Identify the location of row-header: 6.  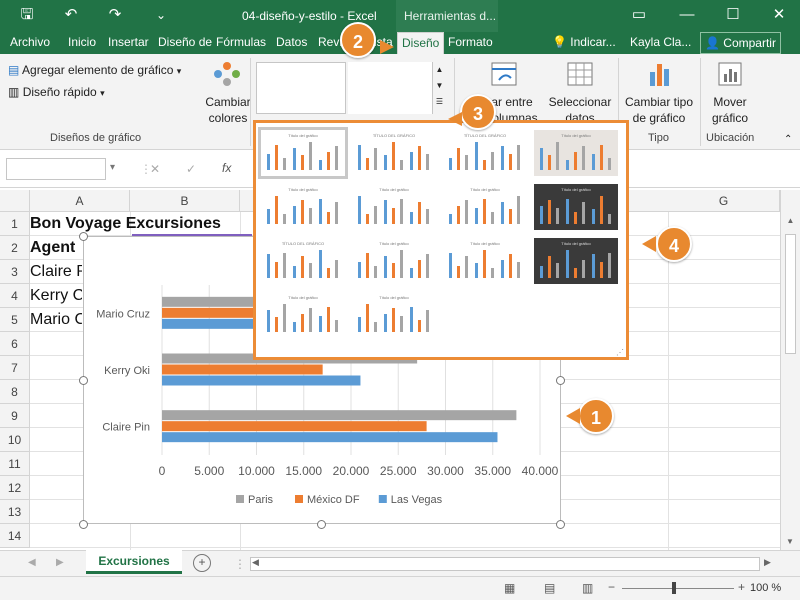
(15, 344).